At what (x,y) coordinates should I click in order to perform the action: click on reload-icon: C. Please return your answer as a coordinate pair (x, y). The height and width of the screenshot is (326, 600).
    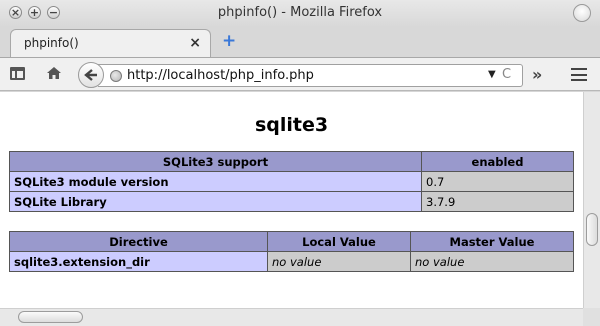
    Looking at the image, I should click on (506, 74).